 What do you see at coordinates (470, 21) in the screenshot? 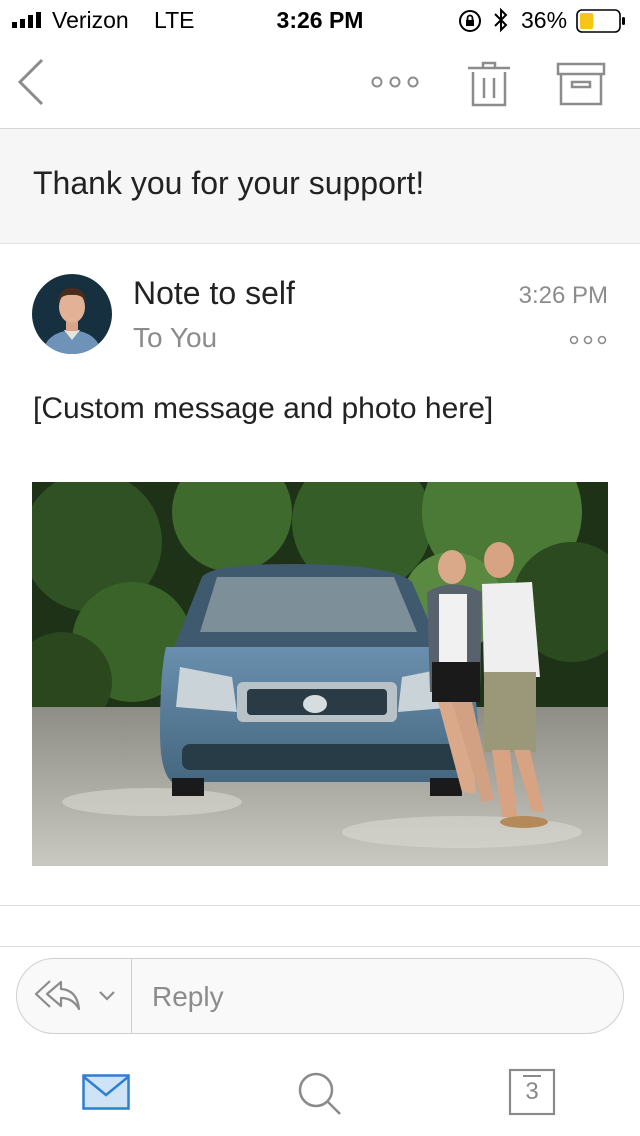
I see `rotation-lock-icon` at bounding box center [470, 21].